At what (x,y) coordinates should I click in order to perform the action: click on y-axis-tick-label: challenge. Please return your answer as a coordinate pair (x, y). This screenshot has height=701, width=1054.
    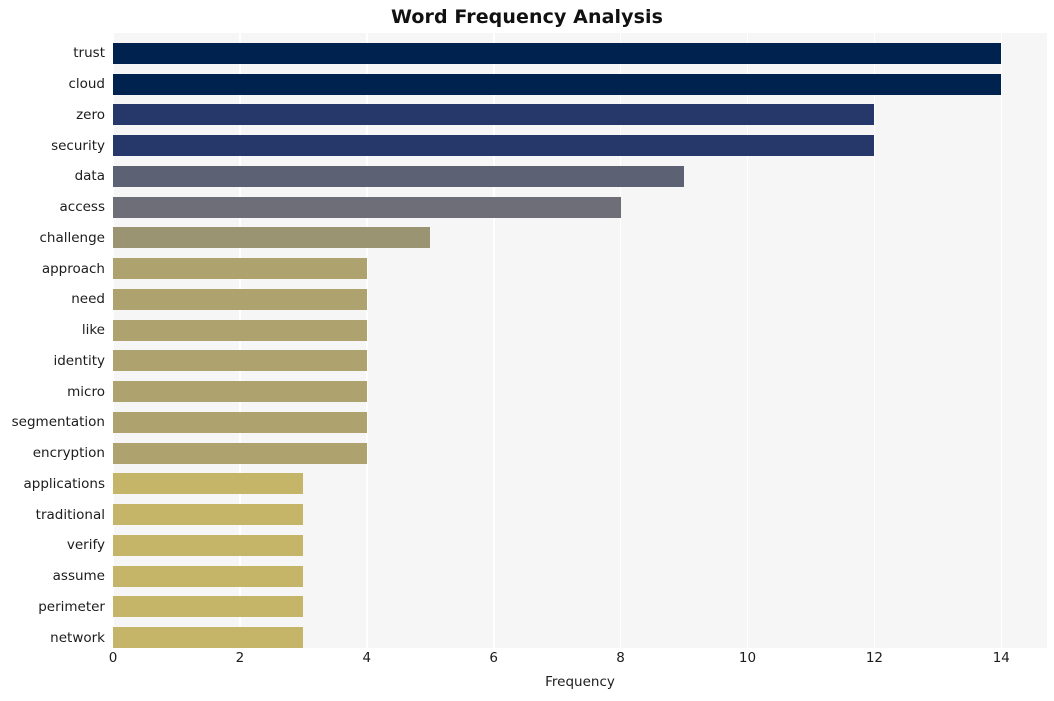
    Looking at the image, I should click on (72, 237).